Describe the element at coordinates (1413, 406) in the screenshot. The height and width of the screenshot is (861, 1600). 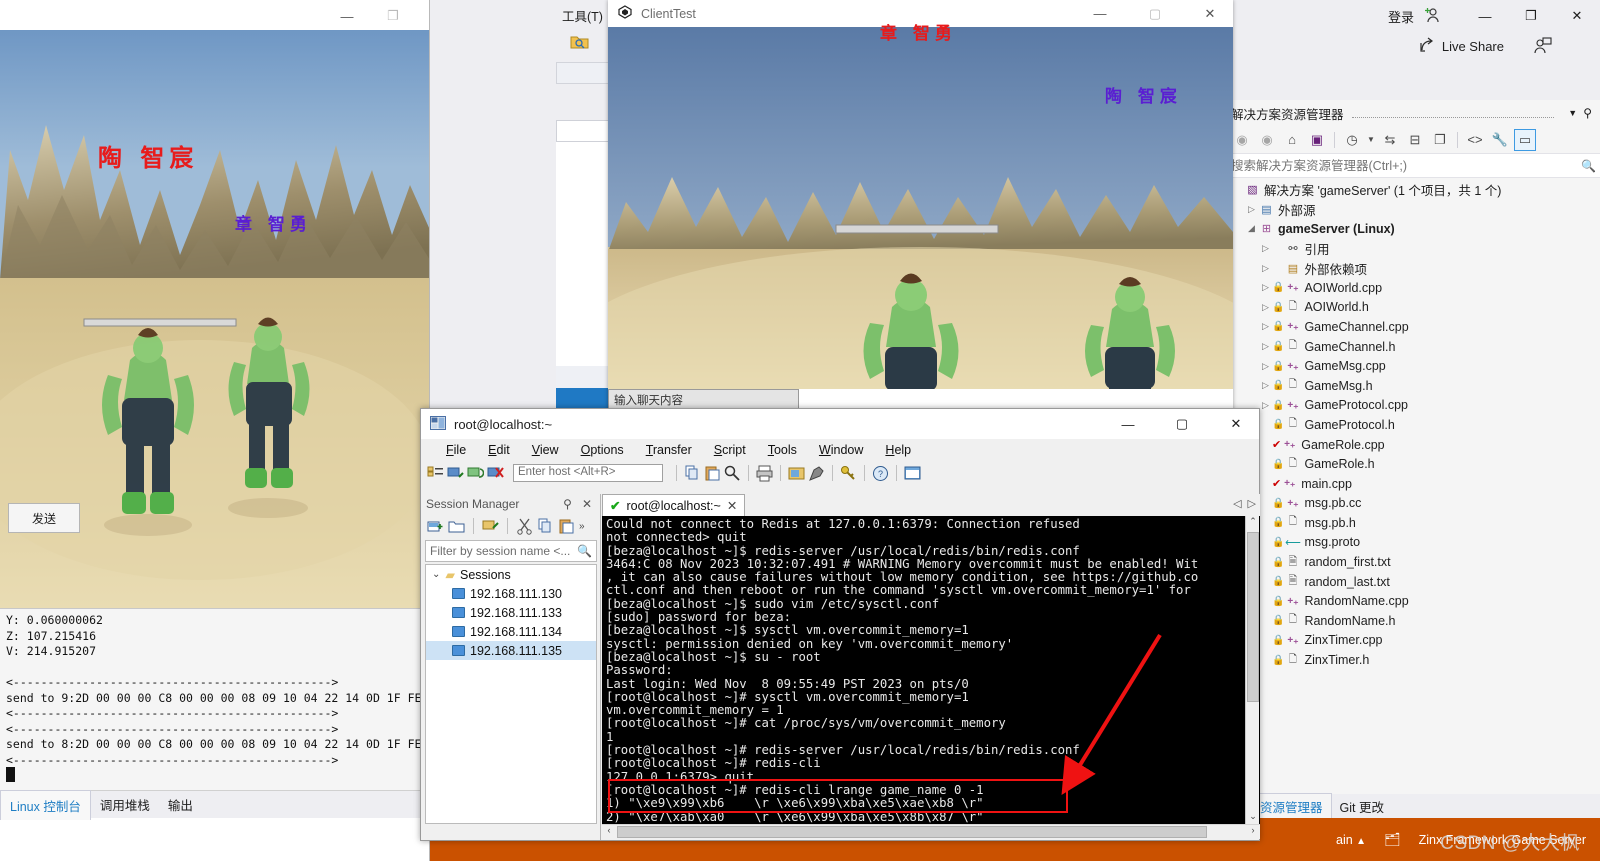
I see `solution-tree-item: ▷ 🔒 +₊ GameProtocol.cpp` at that location.